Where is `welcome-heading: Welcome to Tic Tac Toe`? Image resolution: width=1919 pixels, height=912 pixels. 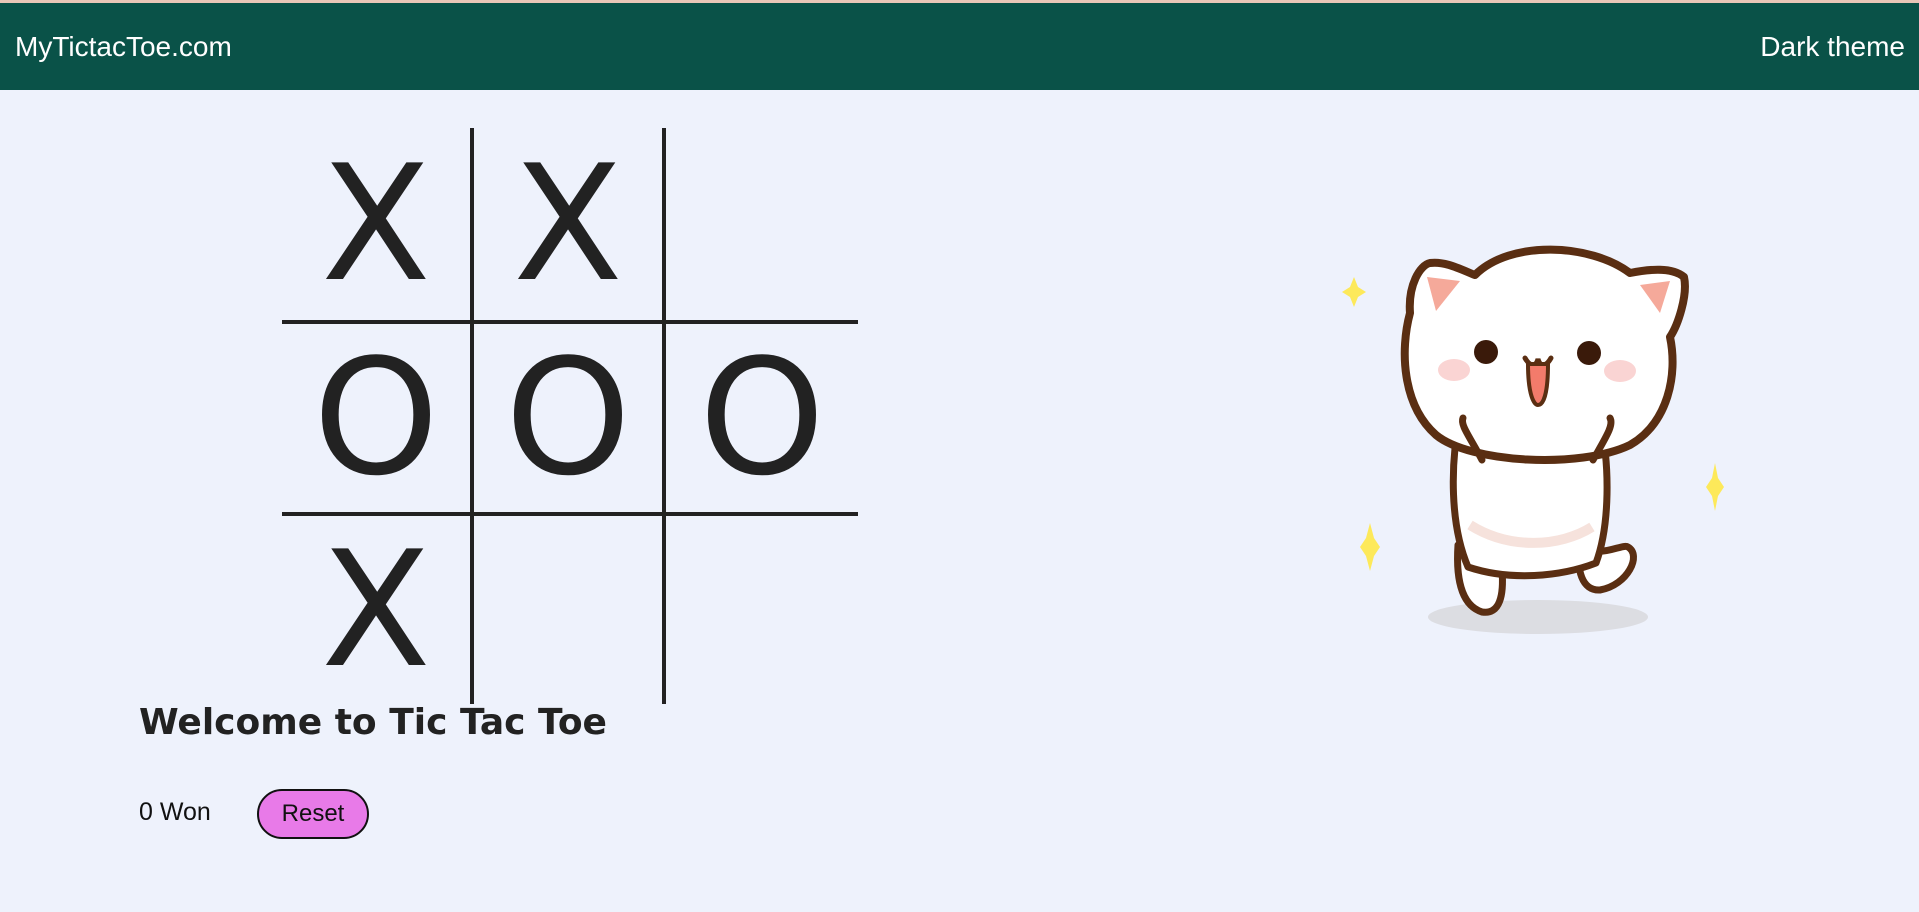
welcome-heading: Welcome to Tic Tac Toe is located at coordinates (373, 722).